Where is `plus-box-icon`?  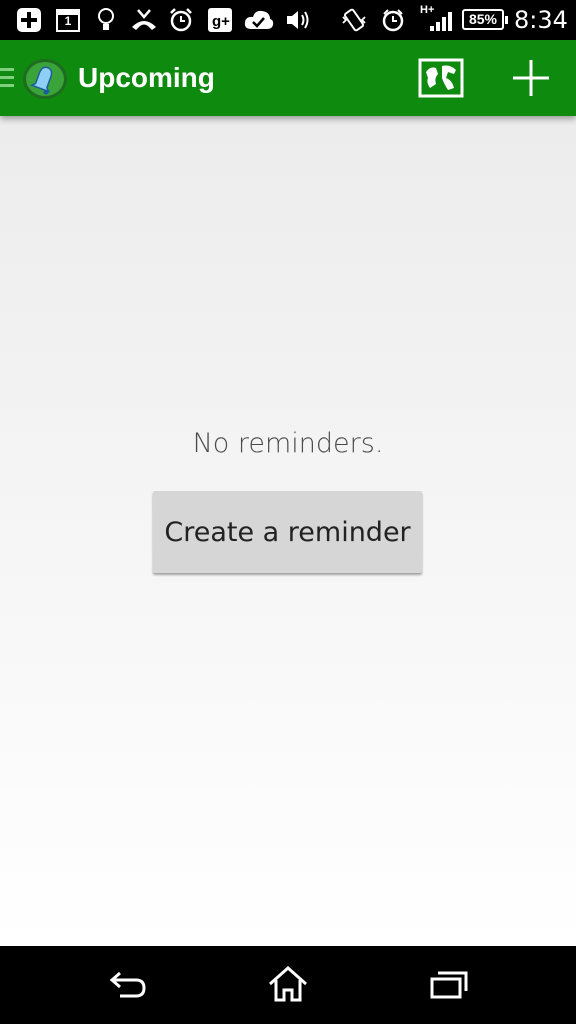
plus-box-icon is located at coordinates (29, 20).